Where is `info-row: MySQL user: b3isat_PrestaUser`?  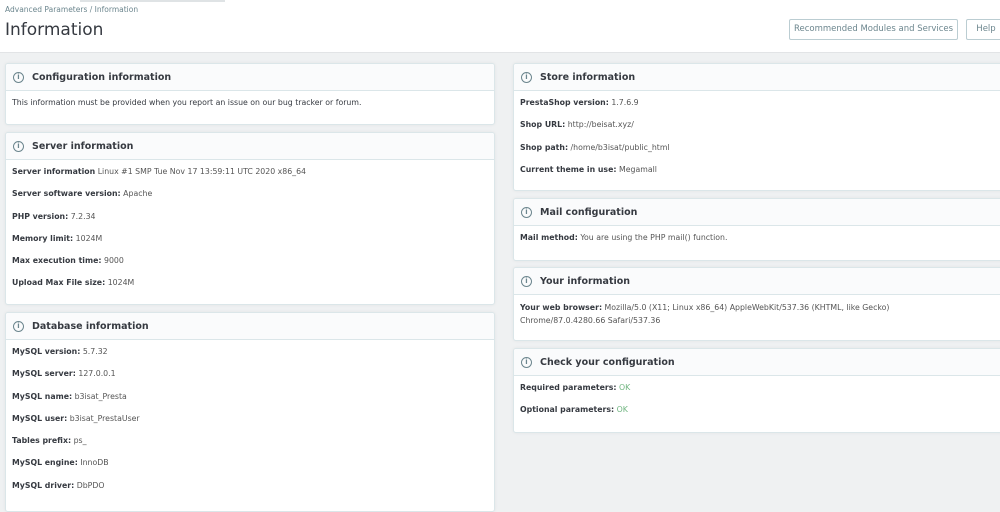
info-row: MySQL user: b3isat_PrestaUser is located at coordinates (250, 425).